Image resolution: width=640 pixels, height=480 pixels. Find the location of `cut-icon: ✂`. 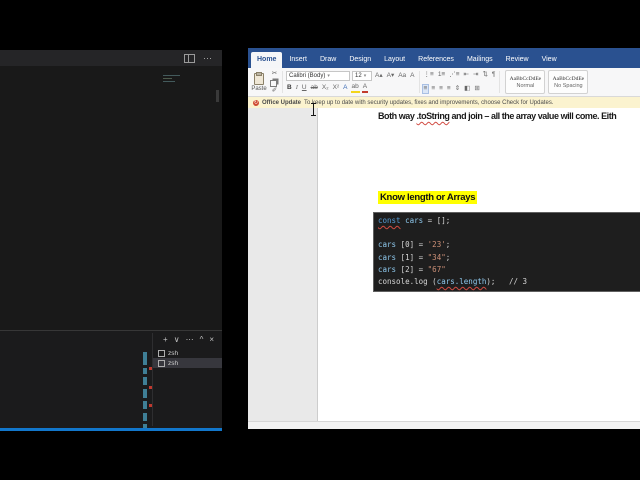

cut-icon: ✂ is located at coordinates (274, 74).